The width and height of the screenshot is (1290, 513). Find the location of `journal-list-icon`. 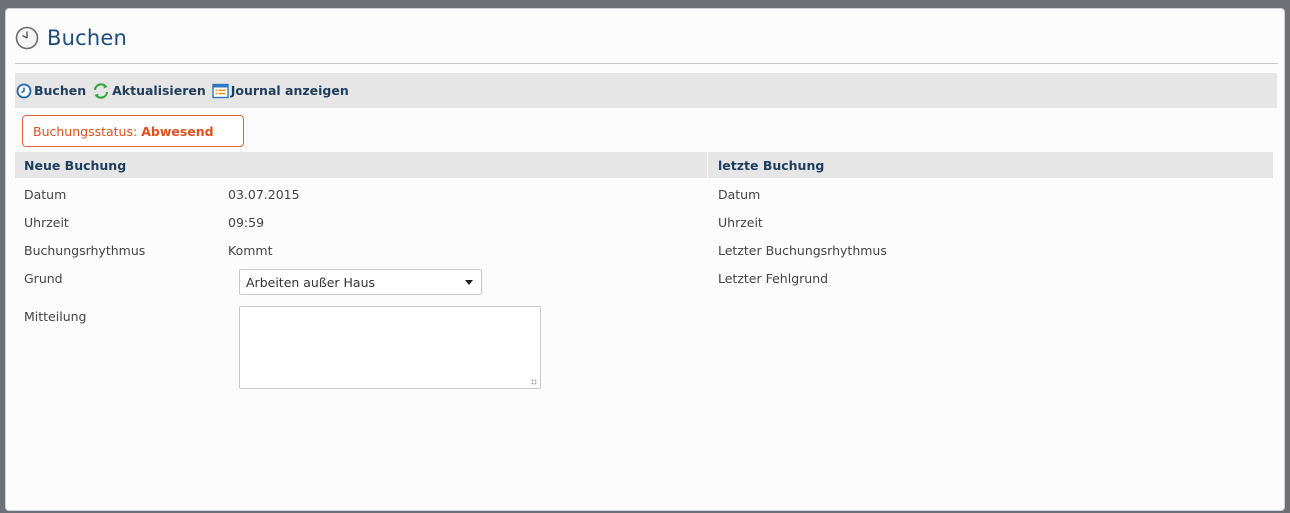

journal-list-icon is located at coordinates (221, 91).